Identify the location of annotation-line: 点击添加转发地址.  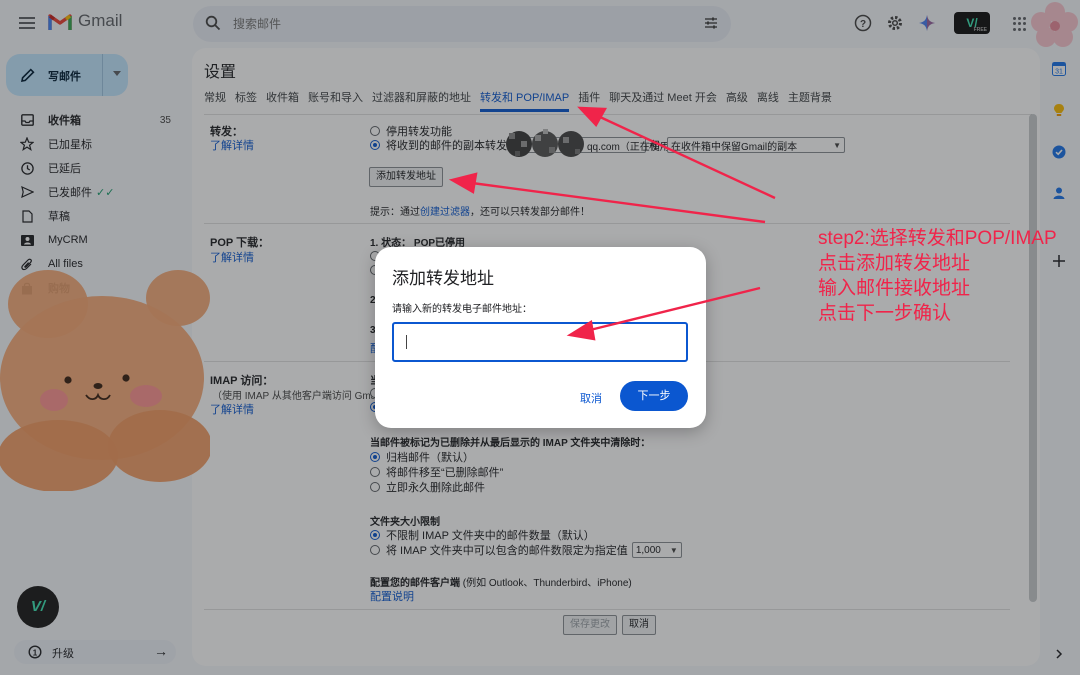
(894, 263).